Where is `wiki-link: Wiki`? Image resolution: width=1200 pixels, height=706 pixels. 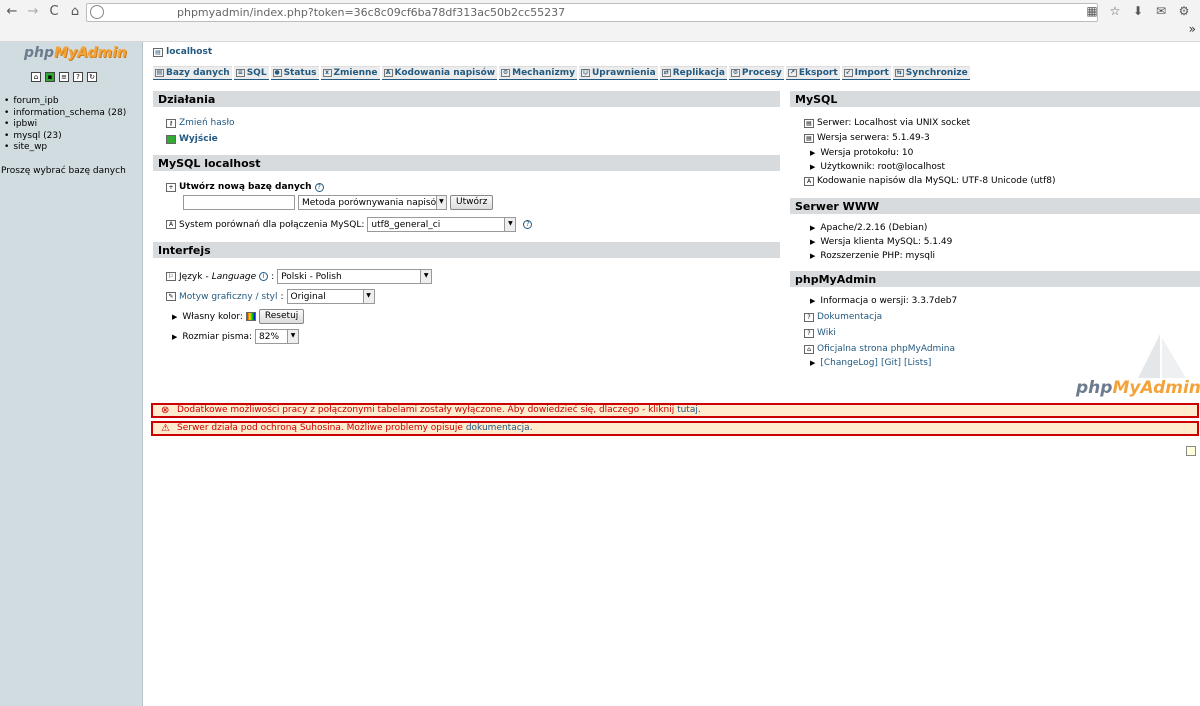 wiki-link: Wiki is located at coordinates (826, 333).